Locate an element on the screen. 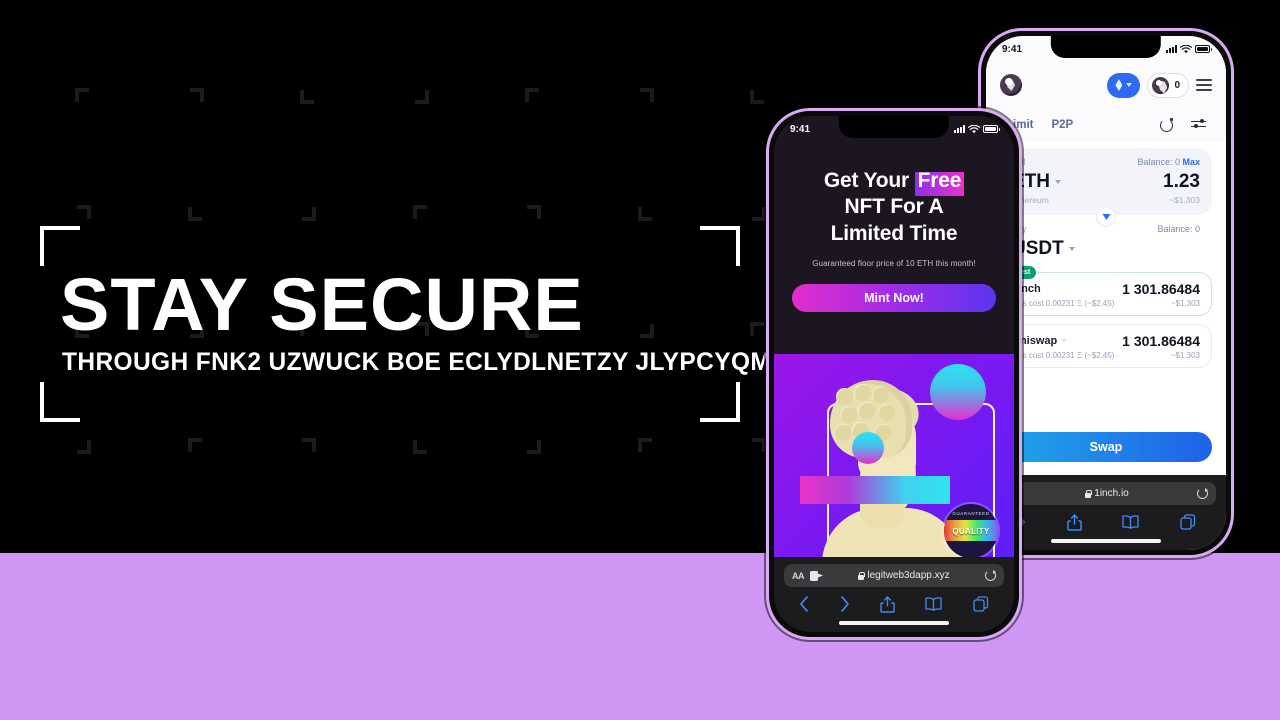 The image size is (1280, 720). swap-mode-tabs: Limit P2P is located at coordinates (1106, 125).